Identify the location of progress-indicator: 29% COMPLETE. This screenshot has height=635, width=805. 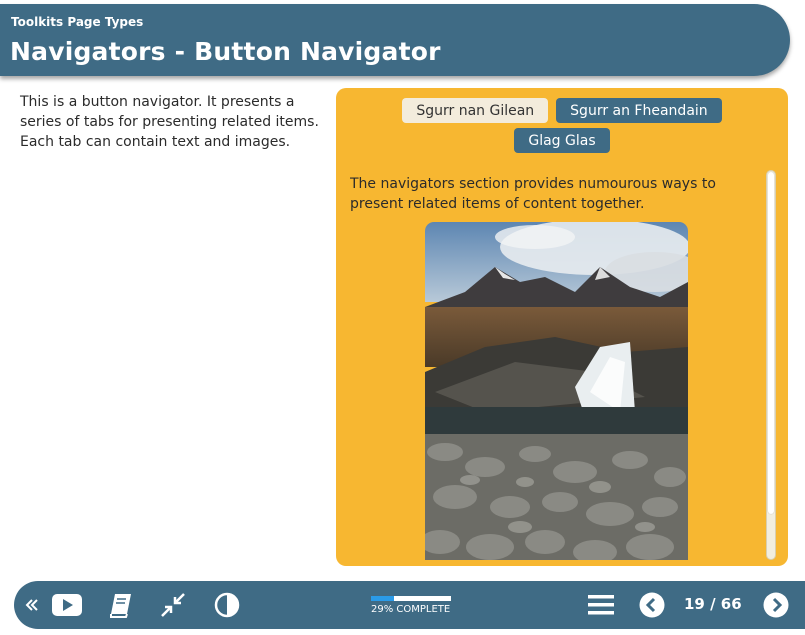
(411, 605).